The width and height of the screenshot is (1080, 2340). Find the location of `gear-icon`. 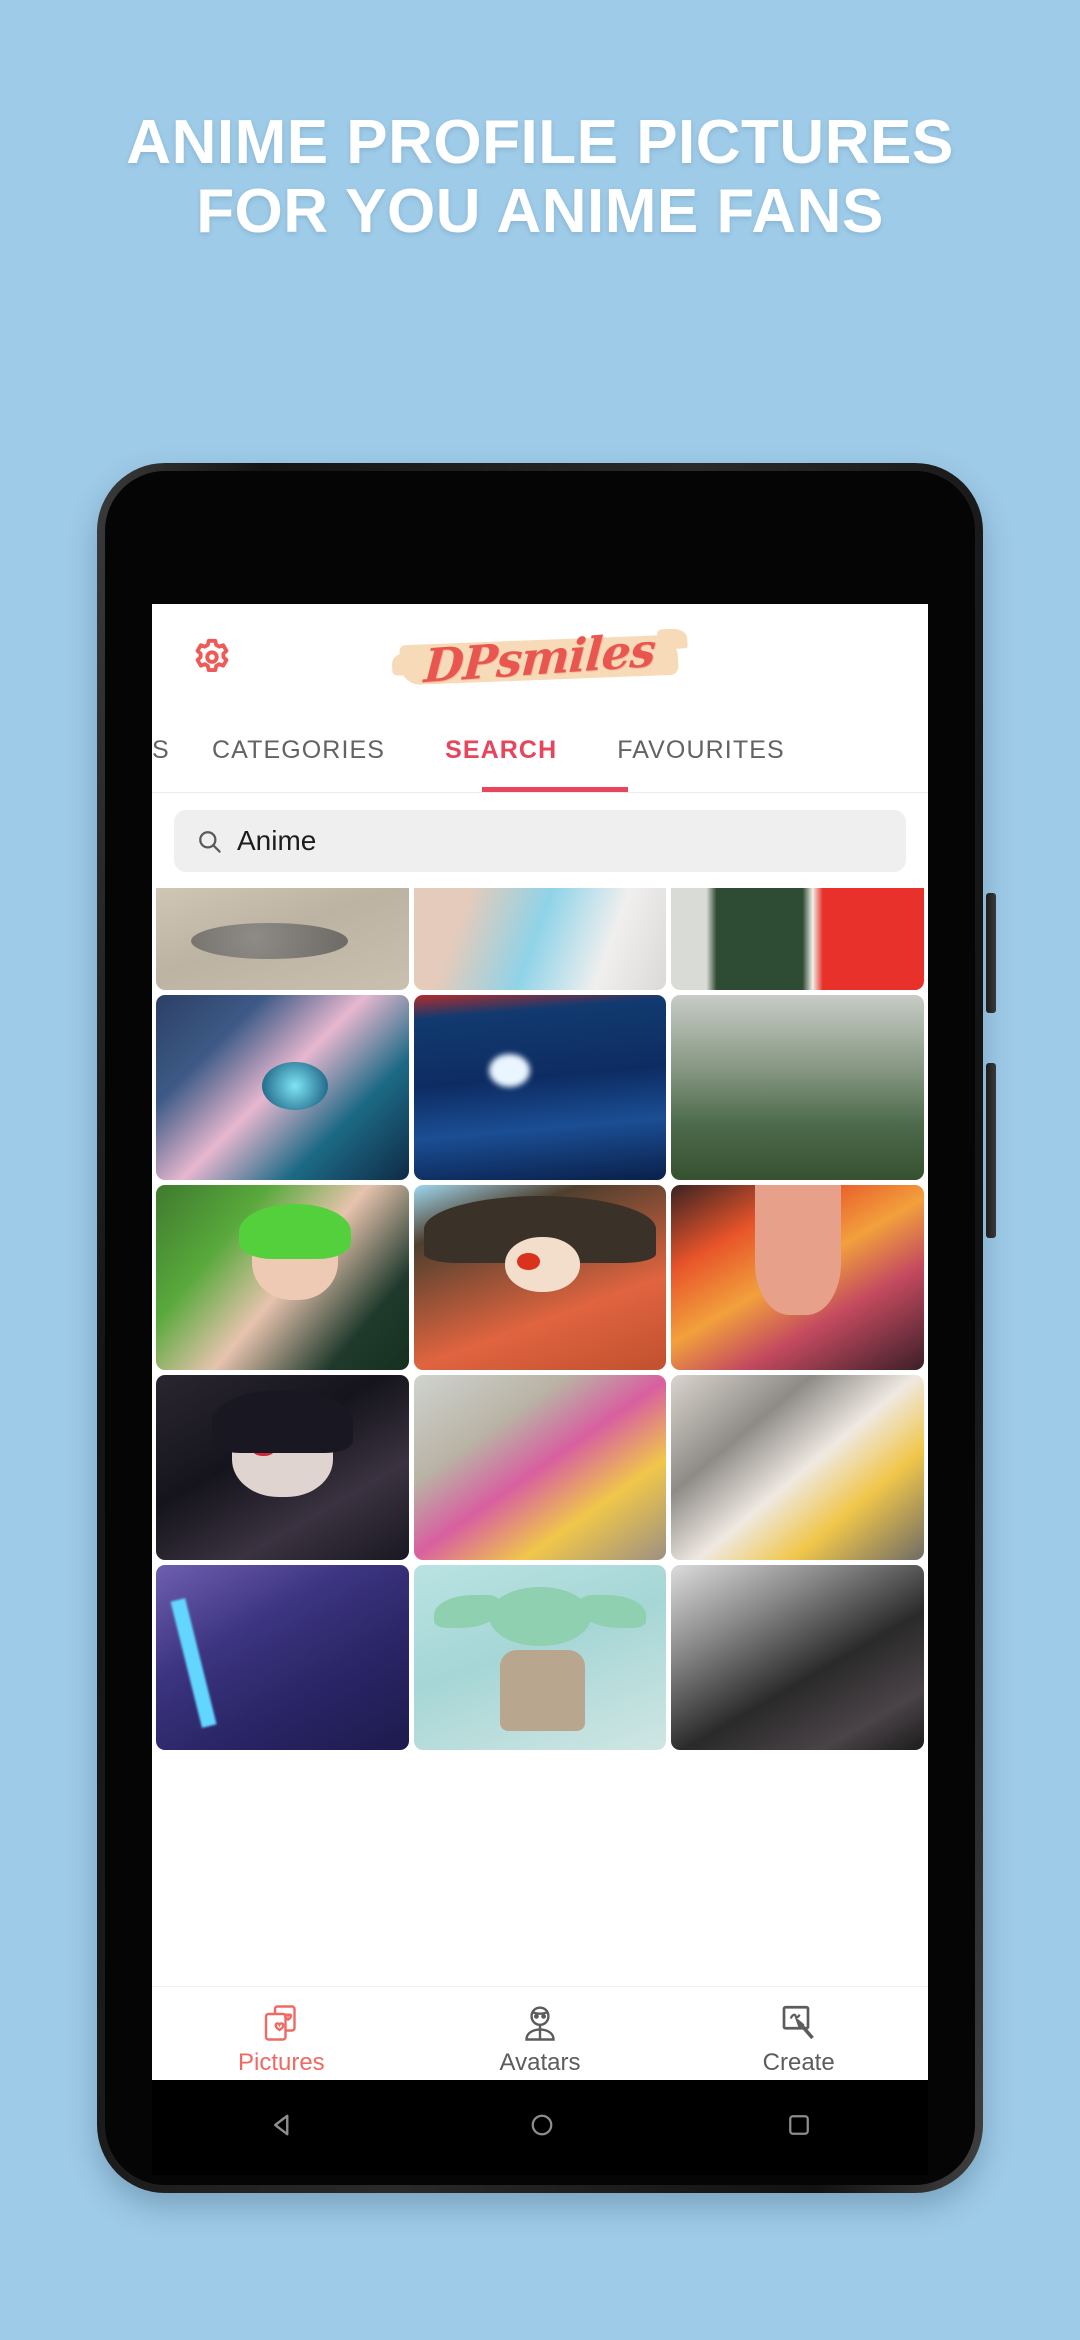

gear-icon is located at coordinates (212, 658).